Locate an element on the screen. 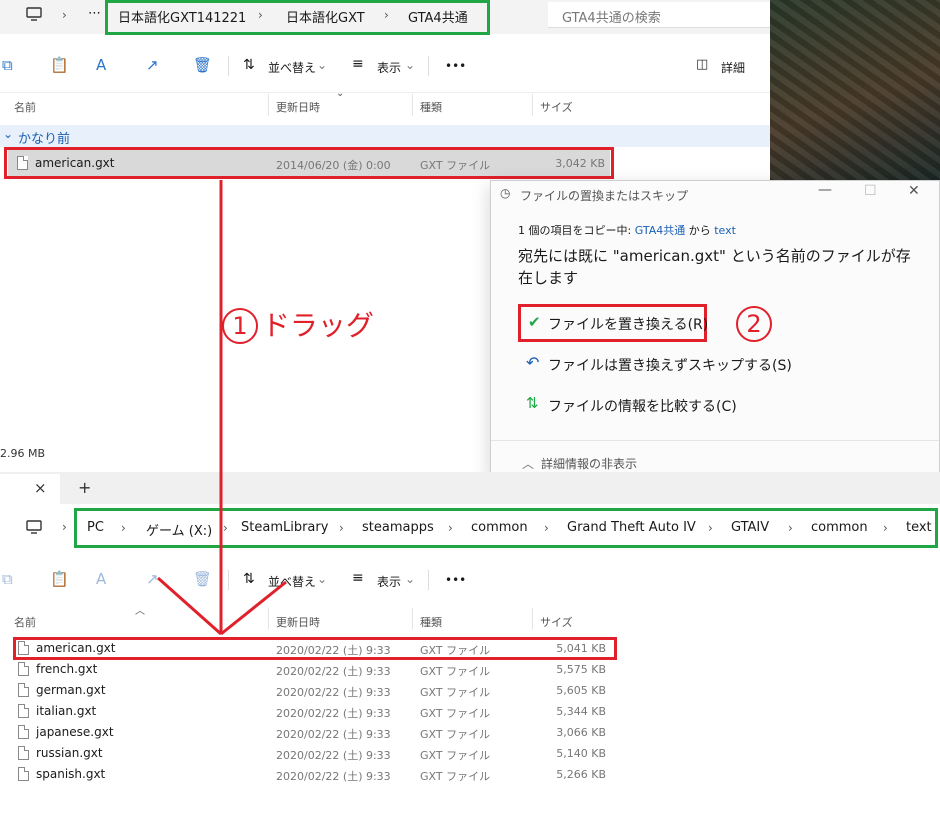 The width and height of the screenshot is (940, 824). step-1-number: 1 is located at coordinates (240, 326).